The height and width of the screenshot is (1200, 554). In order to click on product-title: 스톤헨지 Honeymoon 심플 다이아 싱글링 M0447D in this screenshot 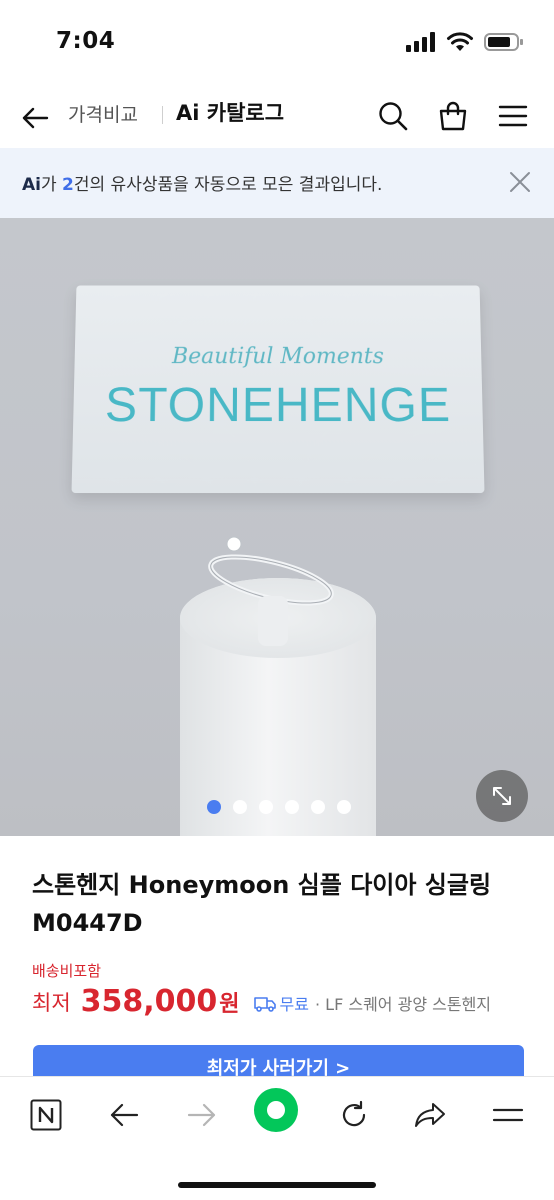, I will do `click(262, 904)`.